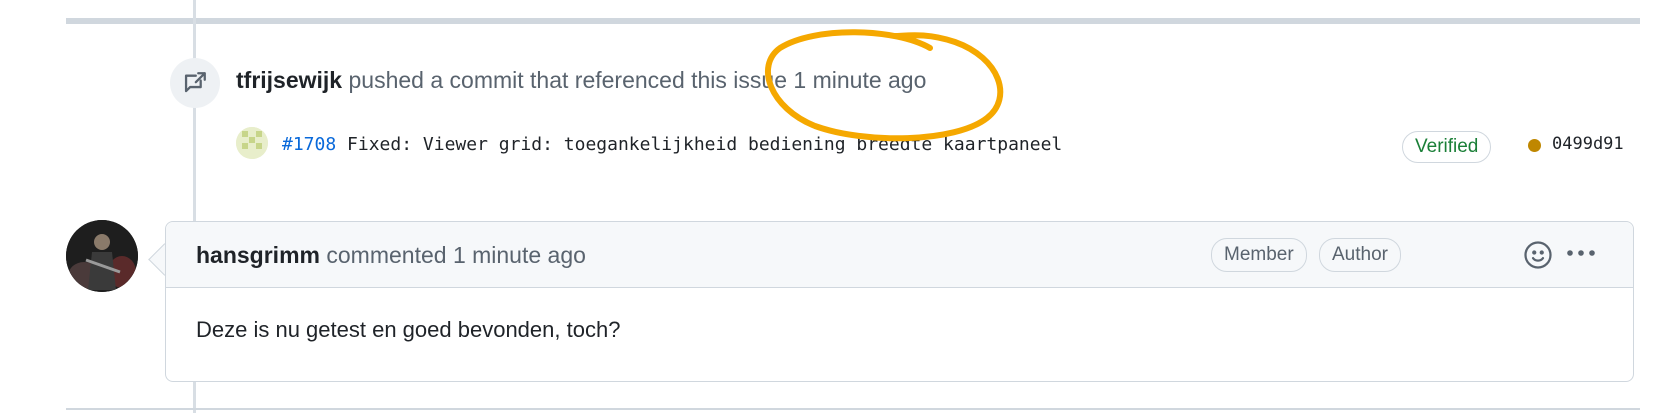 The image size is (1678, 413). I want to click on verified-badge: Verified, so click(1447, 147).